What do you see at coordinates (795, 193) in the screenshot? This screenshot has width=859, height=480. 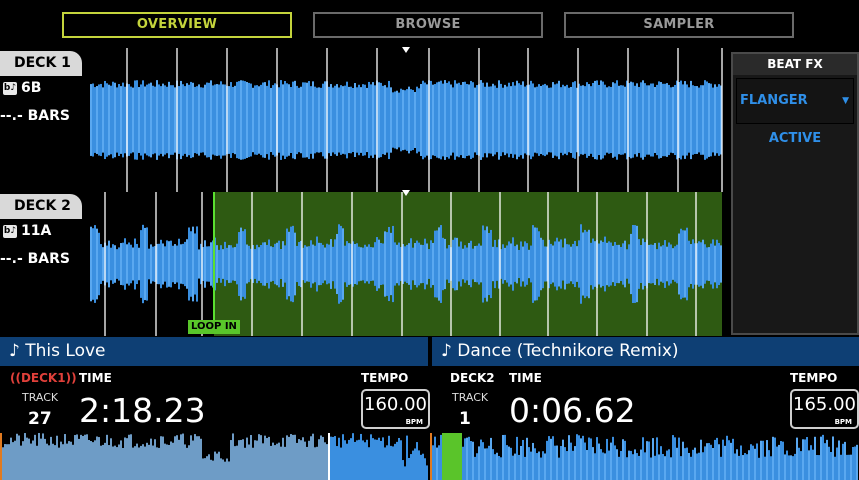 I see `beat-fx-panel: BEAT FX FLANGER ▼ ACTIVE` at bounding box center [795, 193].